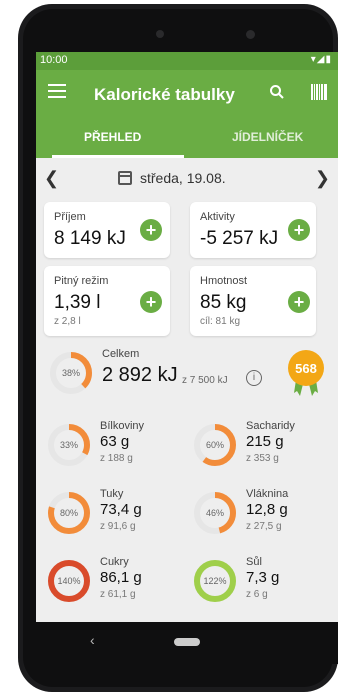 The image size is (341, 696). What do you see at coordinates (54, 60) in the screenshot?
I see `status-time: 10:00` at bounding box center [54, 60].